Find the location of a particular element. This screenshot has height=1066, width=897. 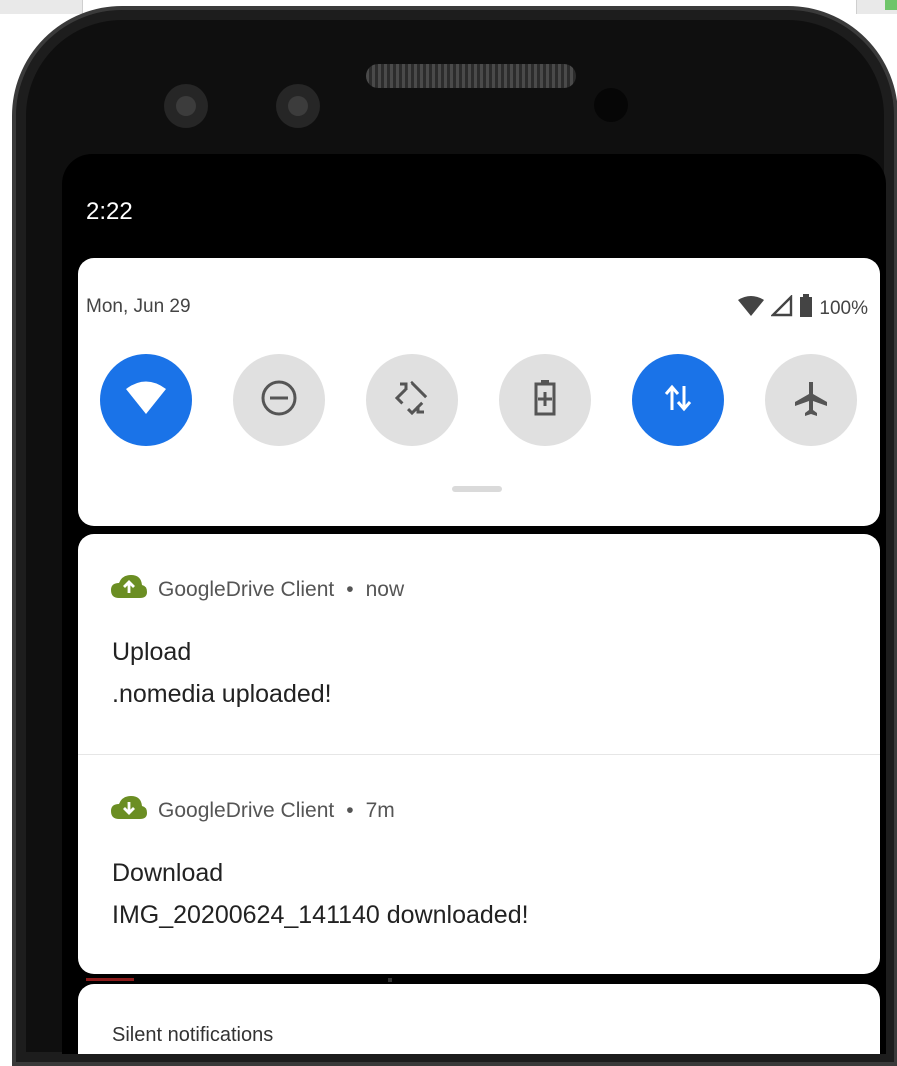

qs-date: Mon, Jun 29 is located at coordinates (138, 306).